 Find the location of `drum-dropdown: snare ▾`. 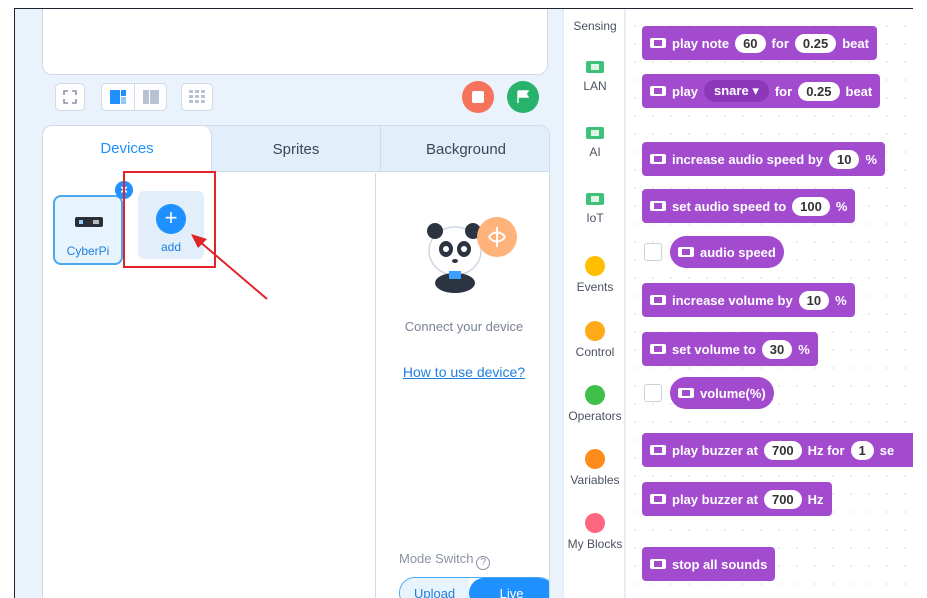

drum-dropdown: snare ▾ is located at coordinates (736, 91).